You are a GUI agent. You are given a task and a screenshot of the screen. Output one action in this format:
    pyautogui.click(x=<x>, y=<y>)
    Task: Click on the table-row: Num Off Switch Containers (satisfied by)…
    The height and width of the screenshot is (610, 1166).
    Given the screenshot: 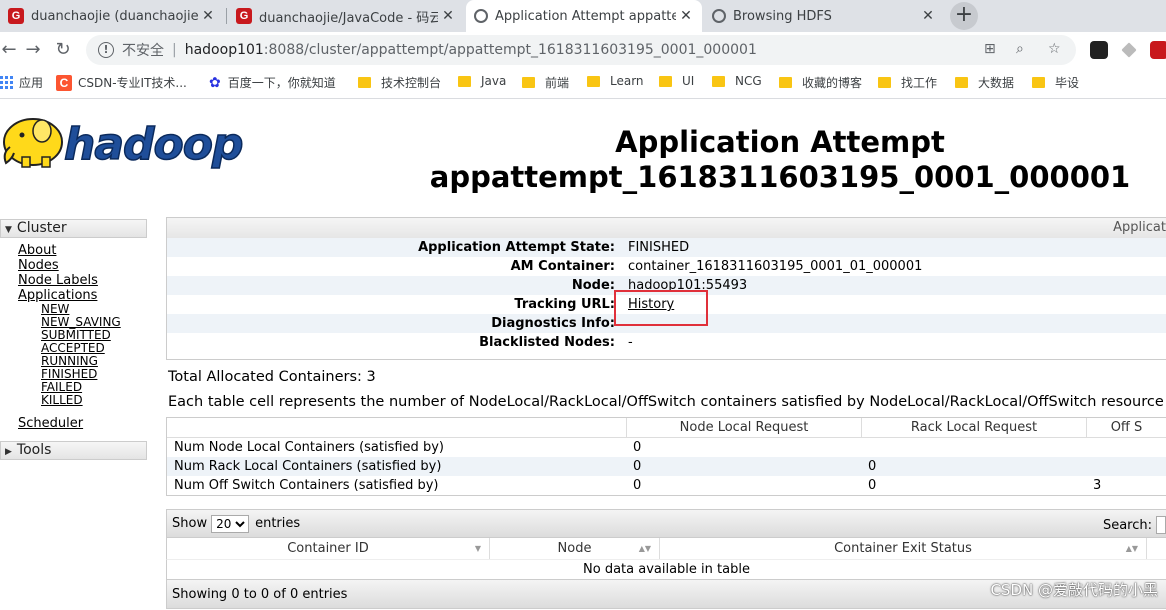 What is the action you would take?
    pyautogui.click(x=666, y=485)
    